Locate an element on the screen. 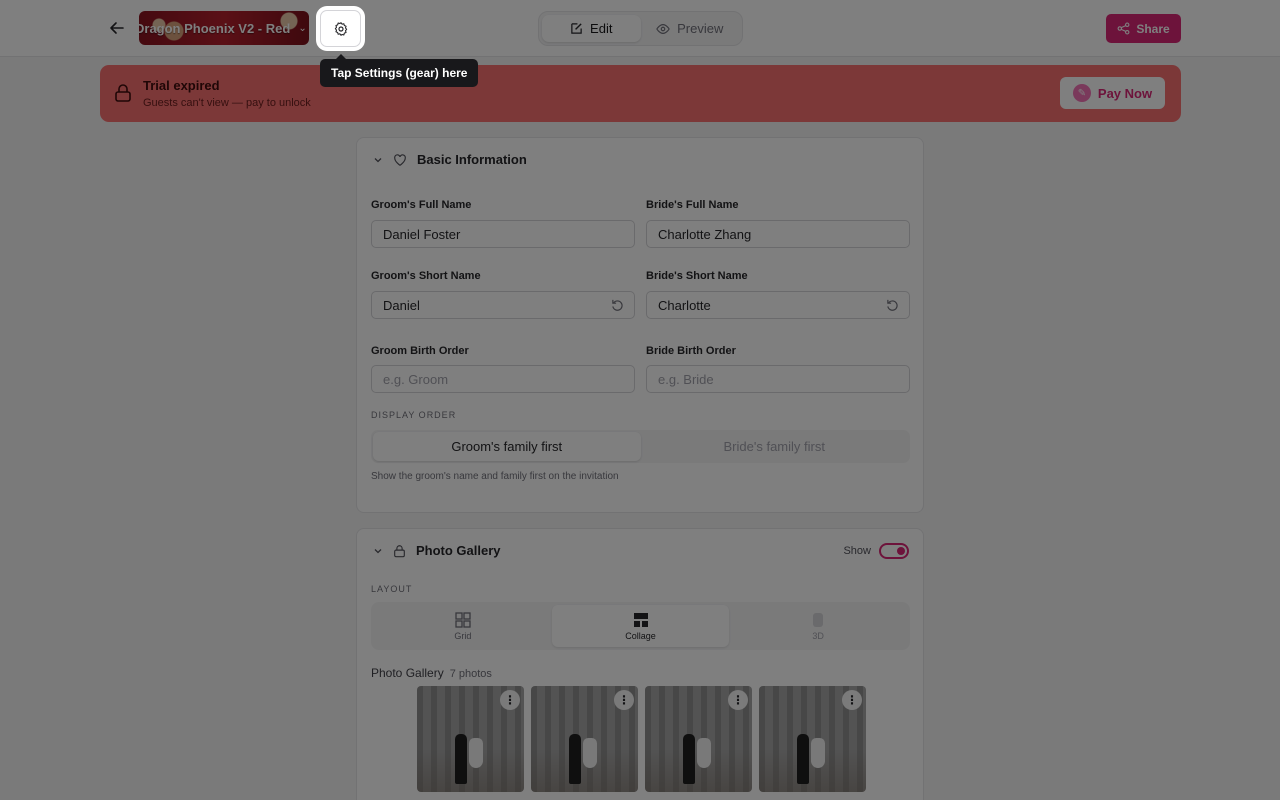 This screenshot has height=800, width=1280. settings-tooltip: Tap Settings (gear) here is located at coordinates (399, 70).